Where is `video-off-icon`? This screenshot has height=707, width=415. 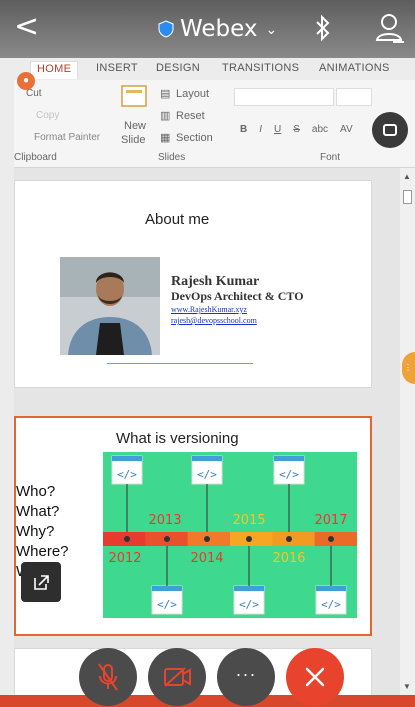 video-off-icon is located at coordinates (177, 677).